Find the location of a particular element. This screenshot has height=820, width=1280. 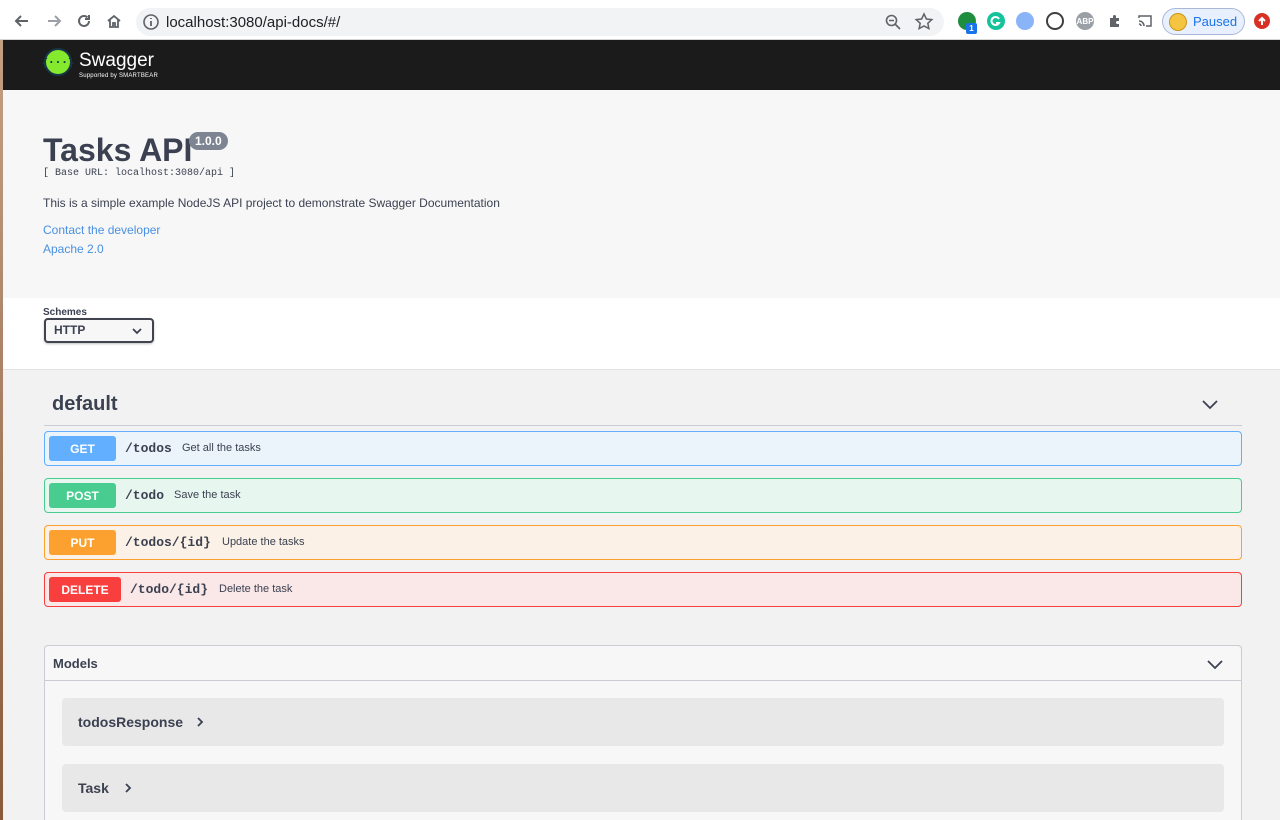

home-icon is located at coordinates (114, 21).